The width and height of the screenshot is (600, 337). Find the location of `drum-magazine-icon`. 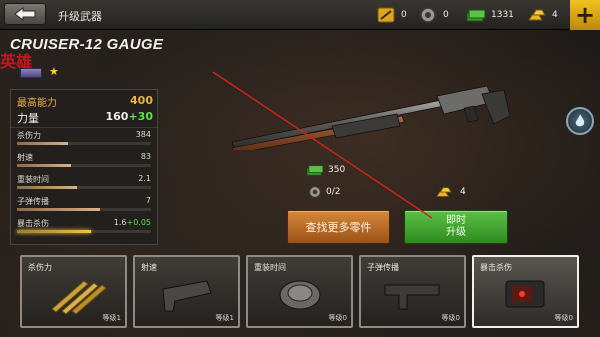

drum-magazine-icon is located at coordinates (300, 295).